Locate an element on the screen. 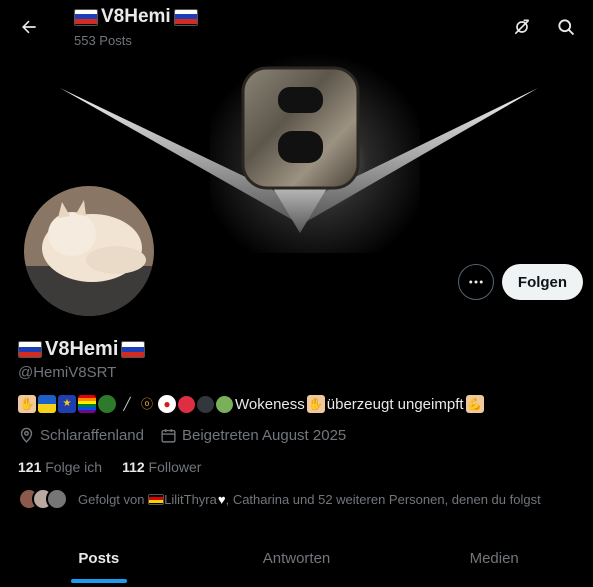  header-title: V8Hemi is located at coordinates (136, 17).